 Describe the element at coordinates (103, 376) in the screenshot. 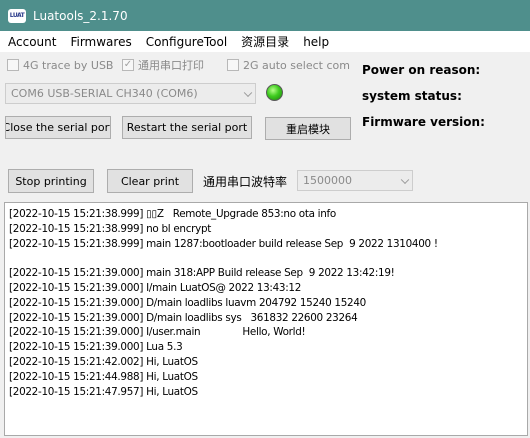

I see `log-line: [2022-10-15 15:21:44.988] Hi, LuatOS` at that location.